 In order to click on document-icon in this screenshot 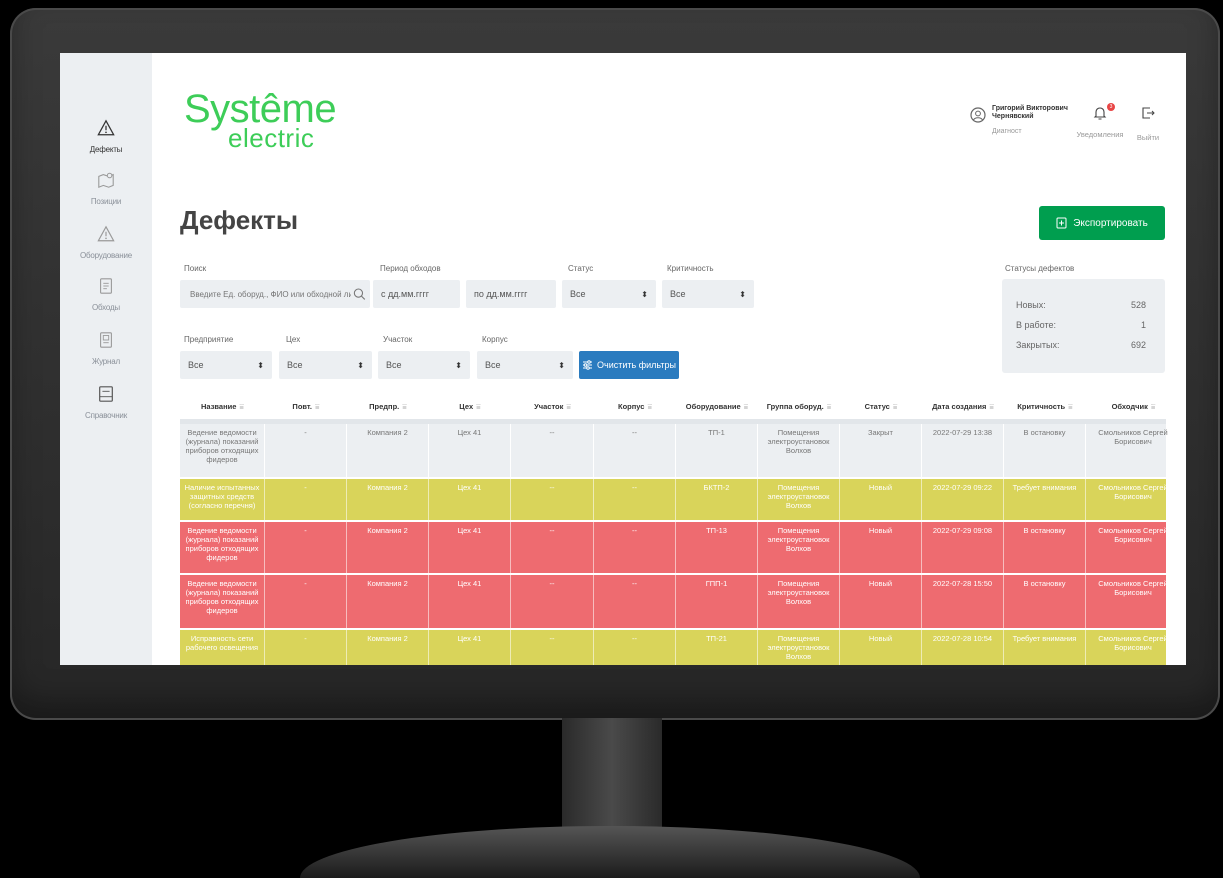, I will do `click(106, 286)`.